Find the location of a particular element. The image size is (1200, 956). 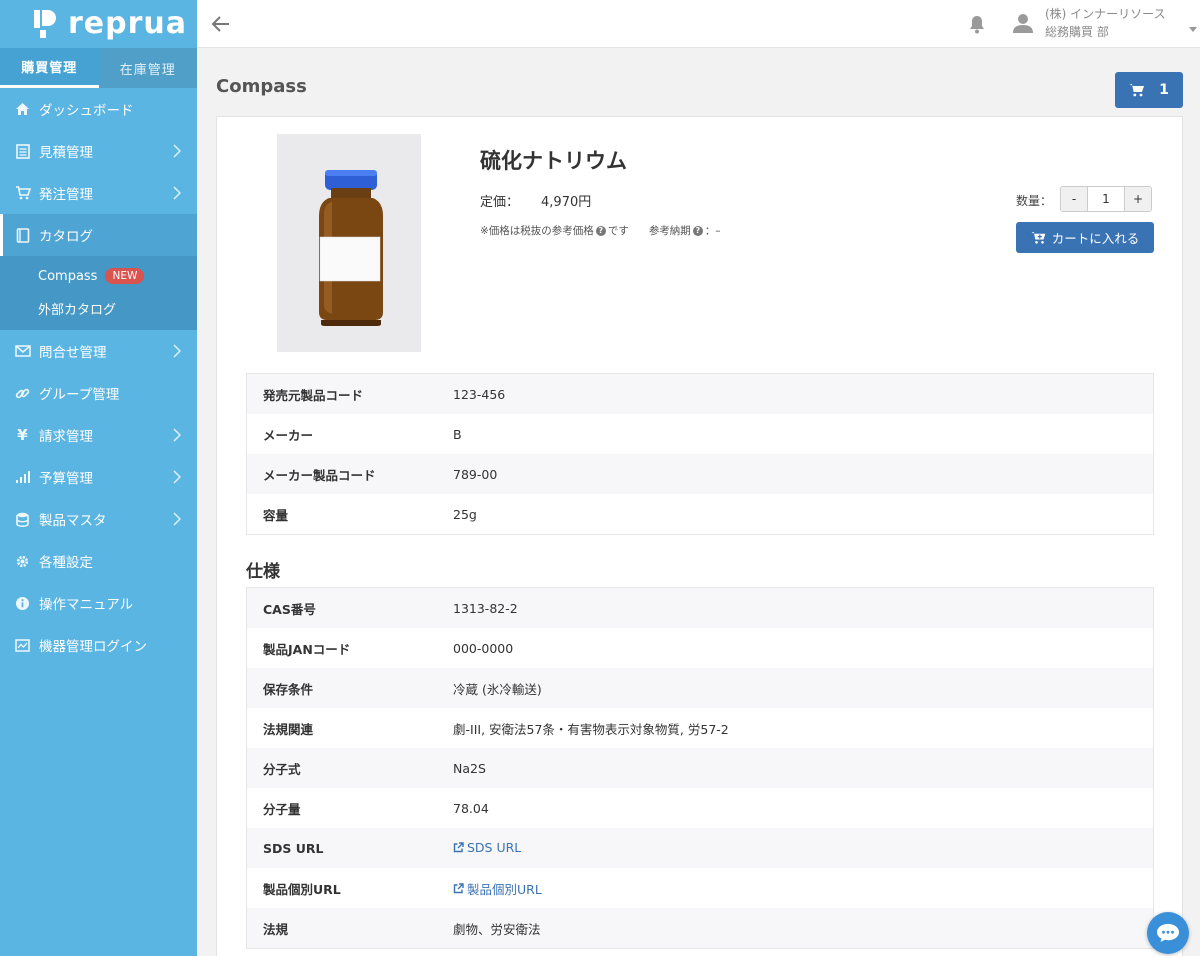

product-name: 硫化ナトリウム is located at coordinates (553, 161).